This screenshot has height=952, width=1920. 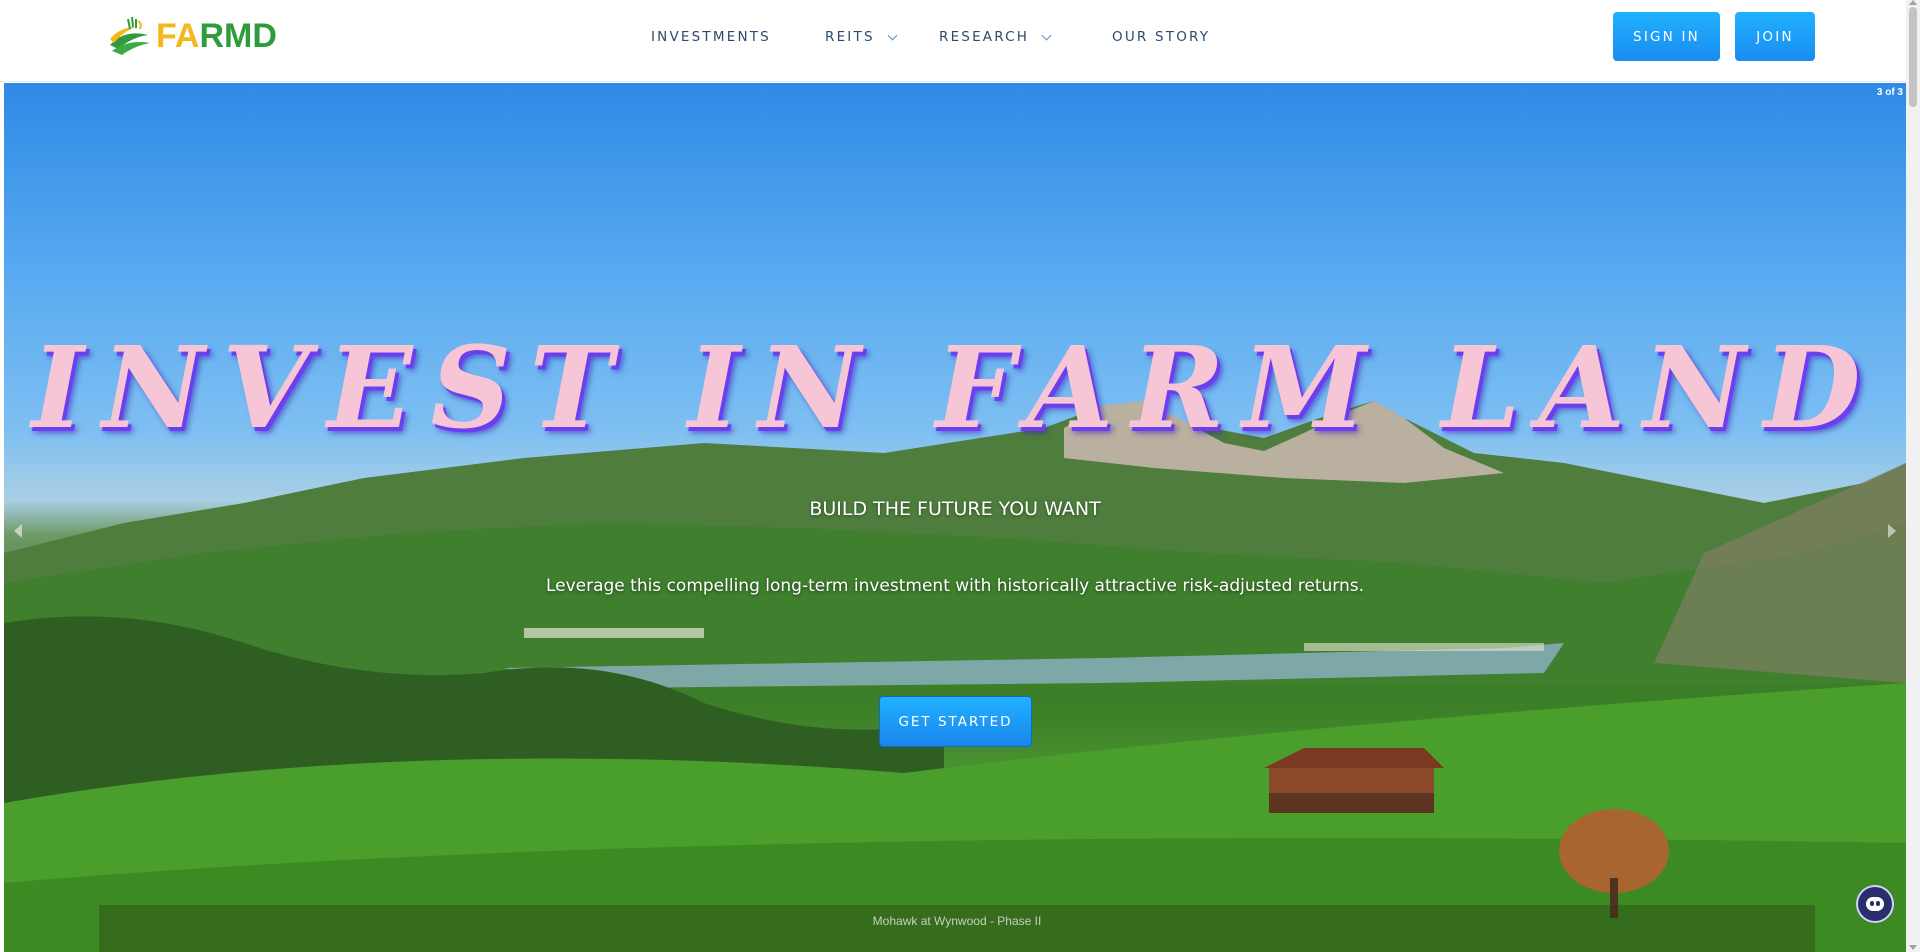 What do you see at coordinates (955, 721) in the screenshot?
I see `get-started-button: GET STARTED` at bounding box center [955, 721].